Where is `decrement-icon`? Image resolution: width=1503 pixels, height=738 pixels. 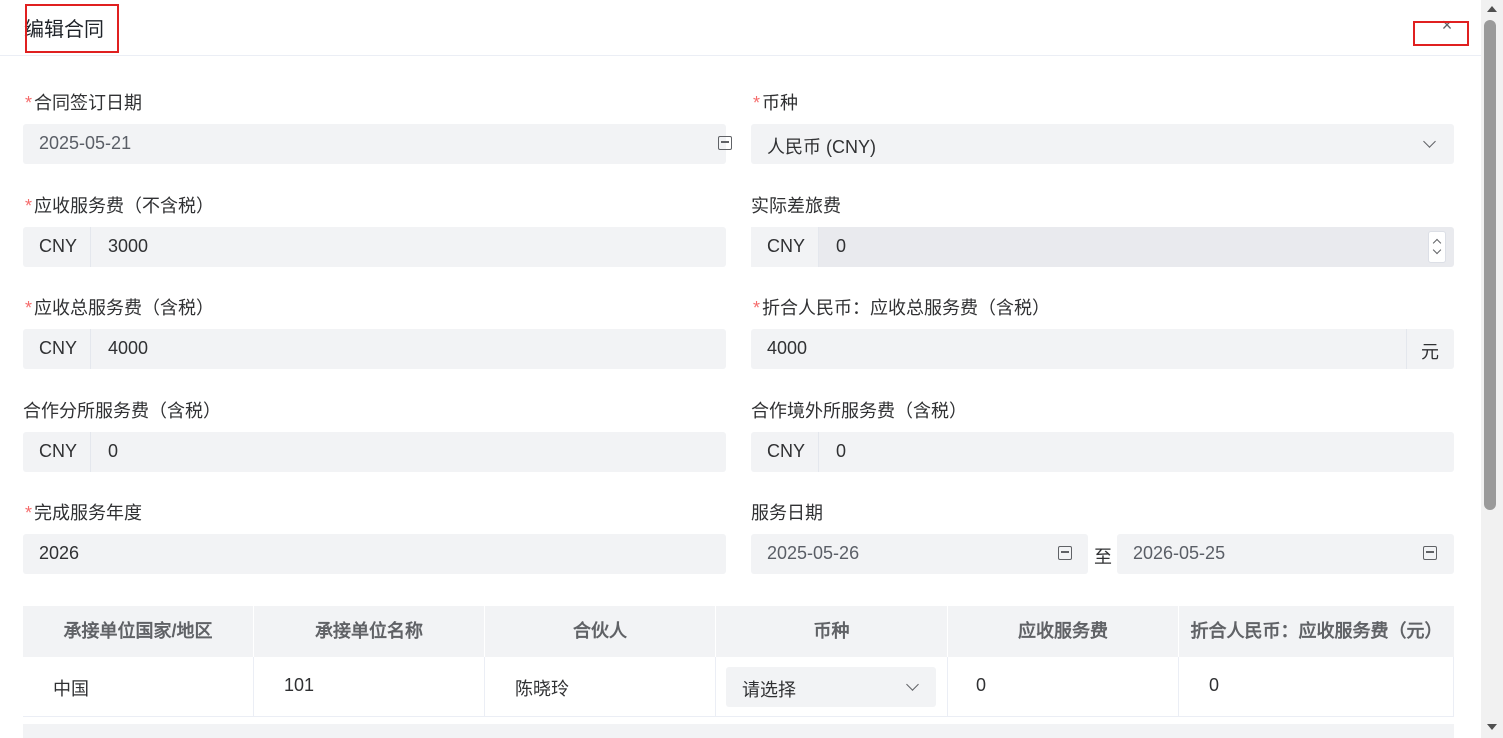
decrement-icon is located at coordinates (1437, 250).